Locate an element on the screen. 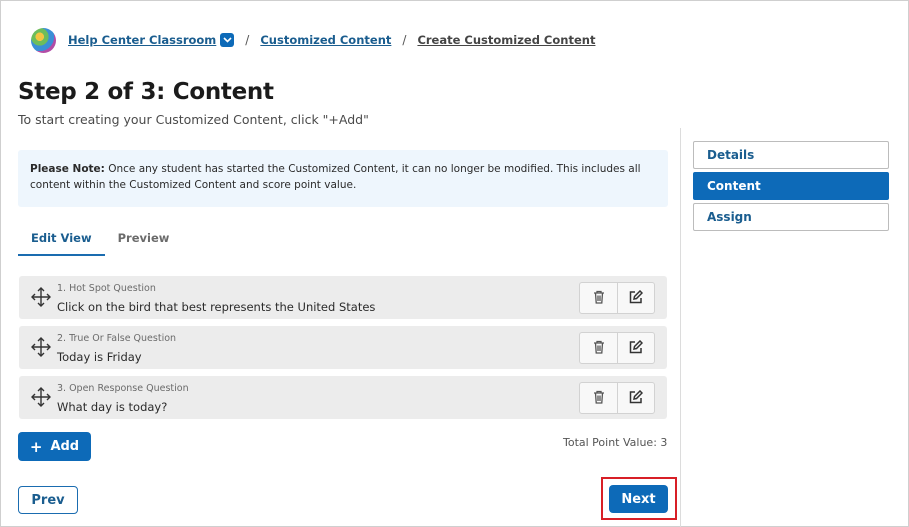 This screenshot has width=909, height=527. chevron-down-icon is located at coordinates (227, 40).